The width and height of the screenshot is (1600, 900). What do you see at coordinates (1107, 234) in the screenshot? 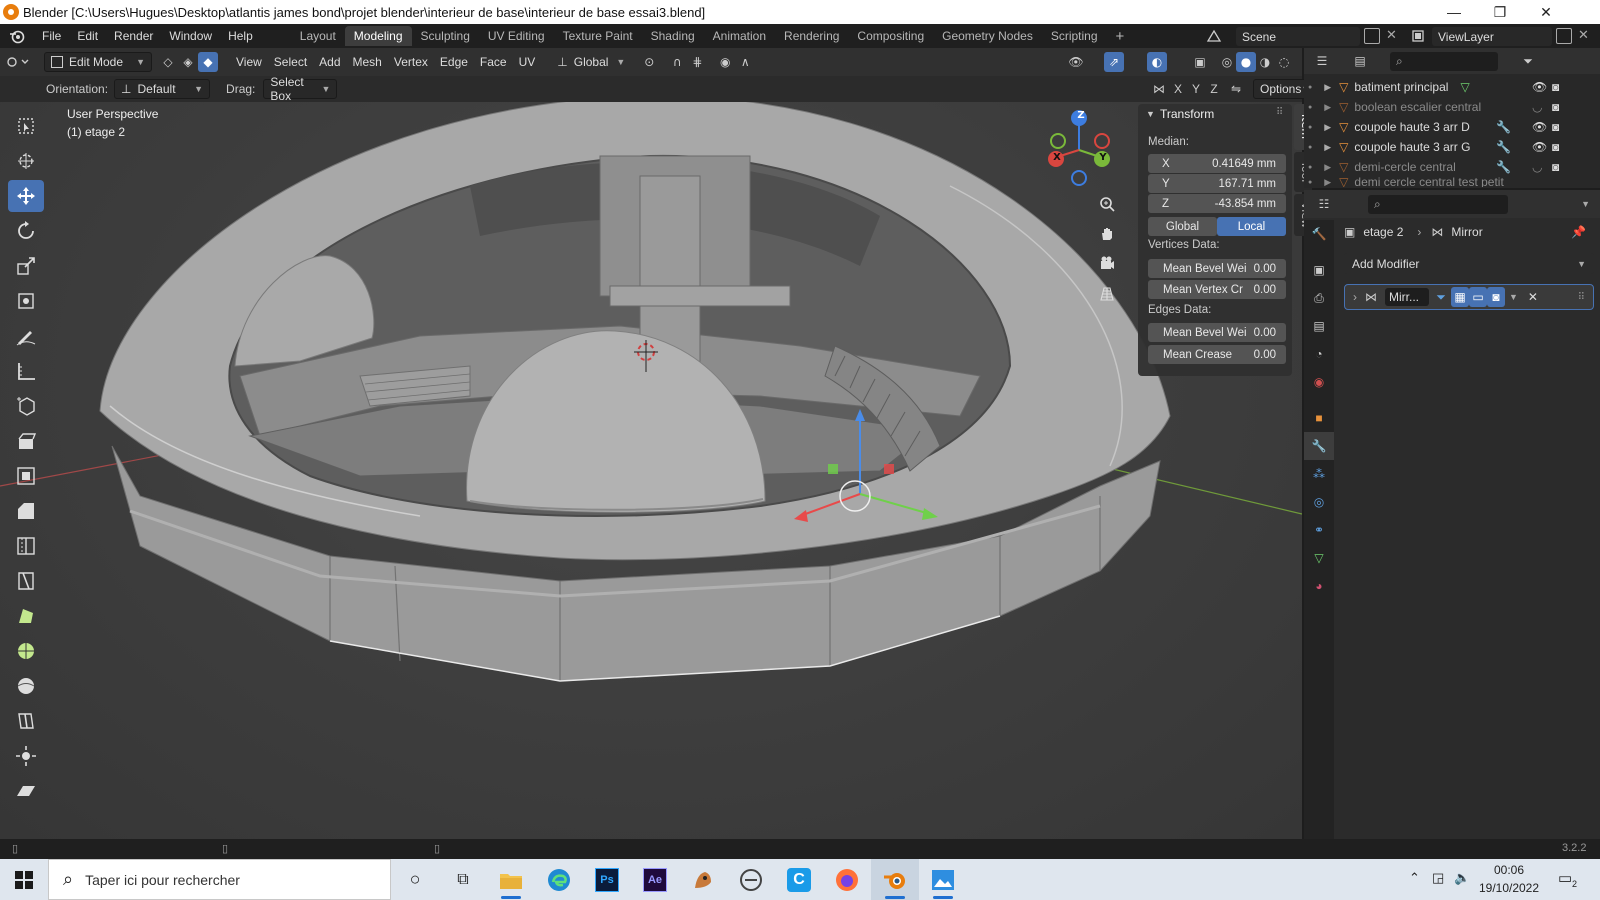
I see `pan-hand-icon` at bounding box center [1107, 234].